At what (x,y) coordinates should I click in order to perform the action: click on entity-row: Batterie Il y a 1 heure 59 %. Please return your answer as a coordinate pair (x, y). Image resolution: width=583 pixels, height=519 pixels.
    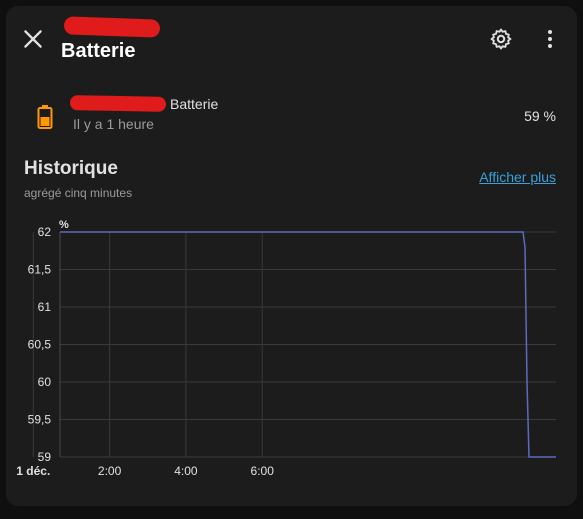
    Looking at the image, I should click on (291, 117).